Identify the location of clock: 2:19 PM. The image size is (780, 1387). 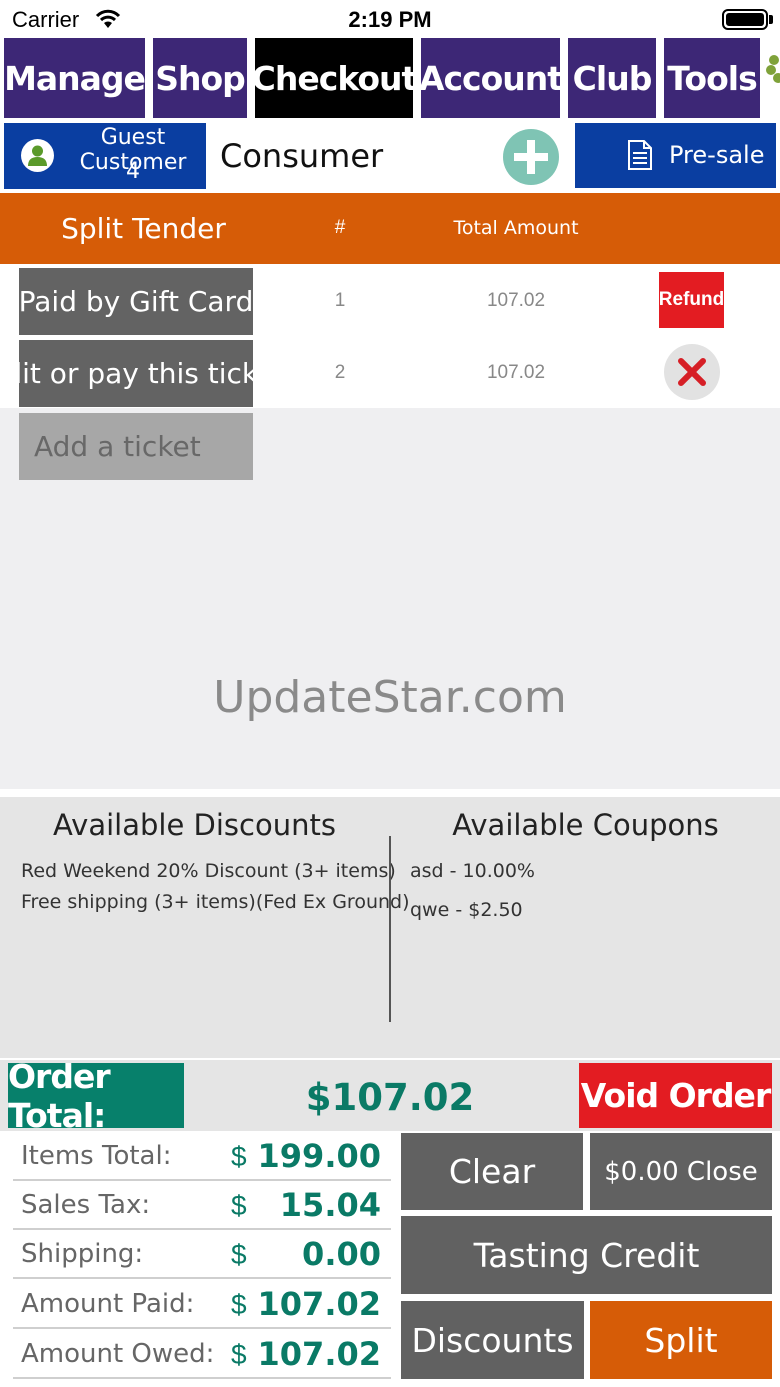
(390, 19).